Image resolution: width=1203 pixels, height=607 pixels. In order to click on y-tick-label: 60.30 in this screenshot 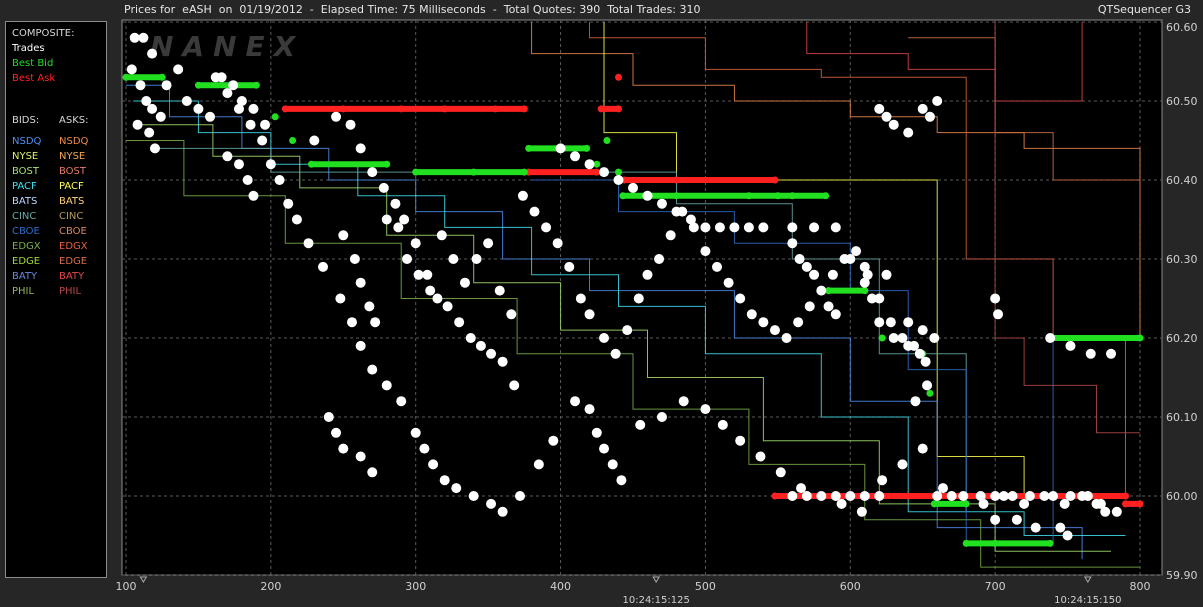, I will do `click(1182, 259)`.